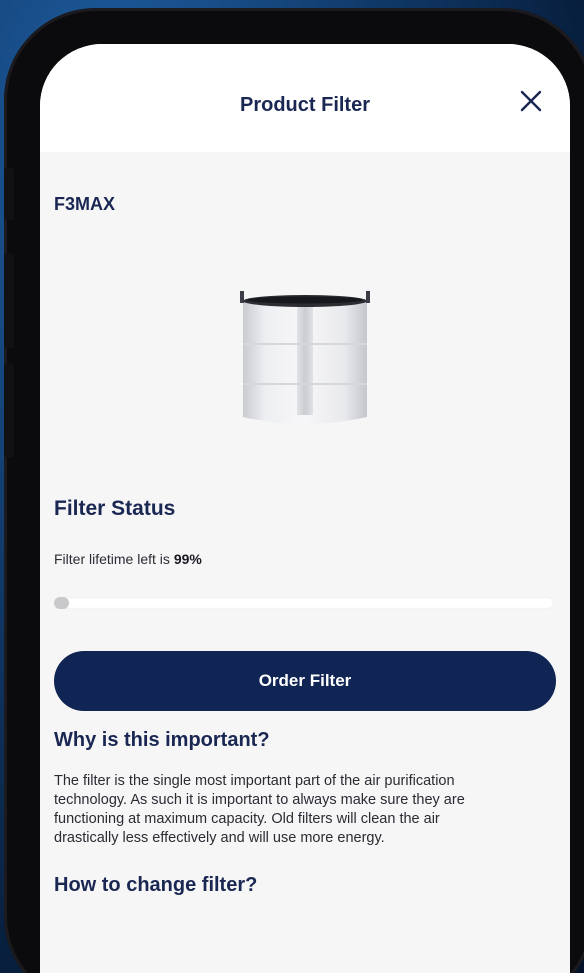 Image resolution: width=584 pixels, height=973 pixels. Describe the element at coordinates (305, 885) in the screenshot. I see `how-to-change-heading: How to change filter?` at that location.